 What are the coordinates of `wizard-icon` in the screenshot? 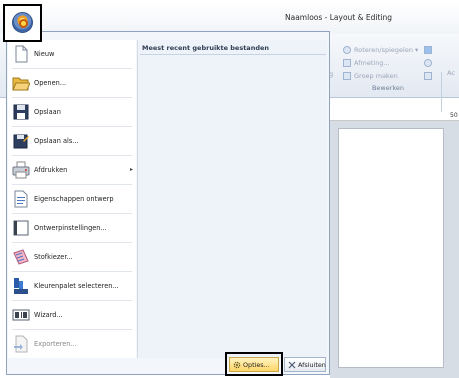 It's located at (21, 315).